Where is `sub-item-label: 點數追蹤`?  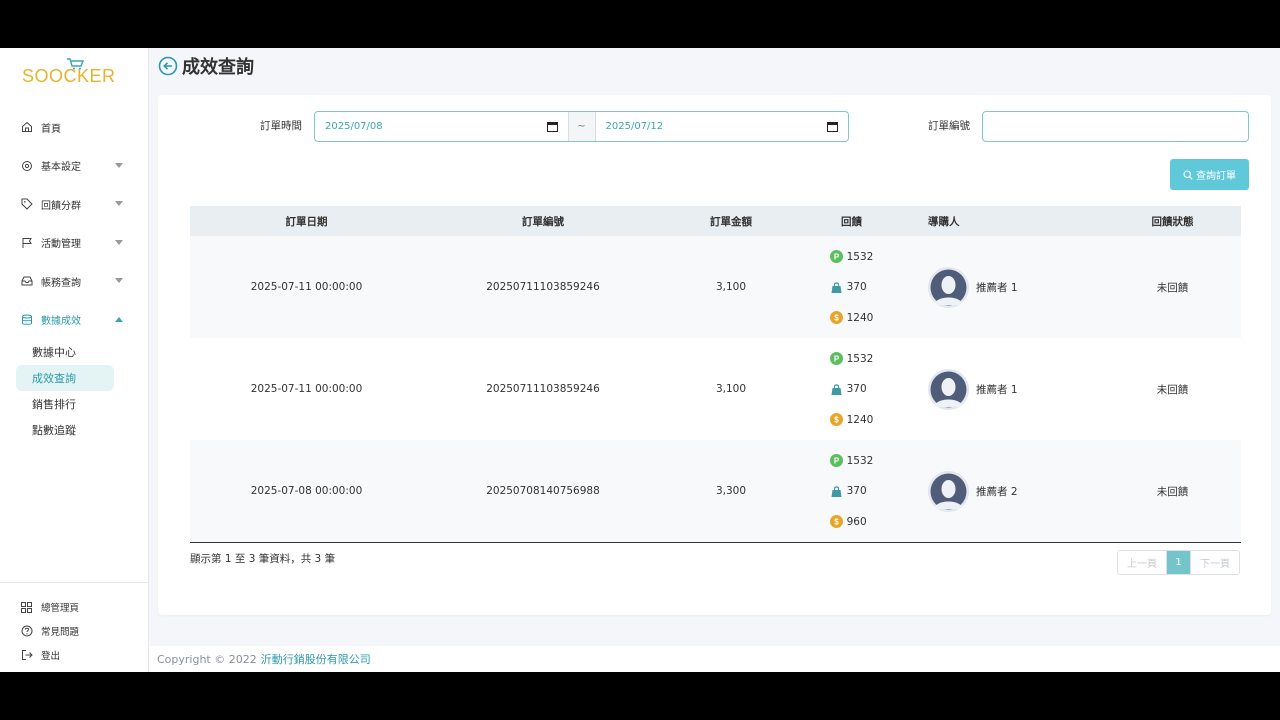 sub-item-label: 點數追蹤 is located at coordinates (54, 430).